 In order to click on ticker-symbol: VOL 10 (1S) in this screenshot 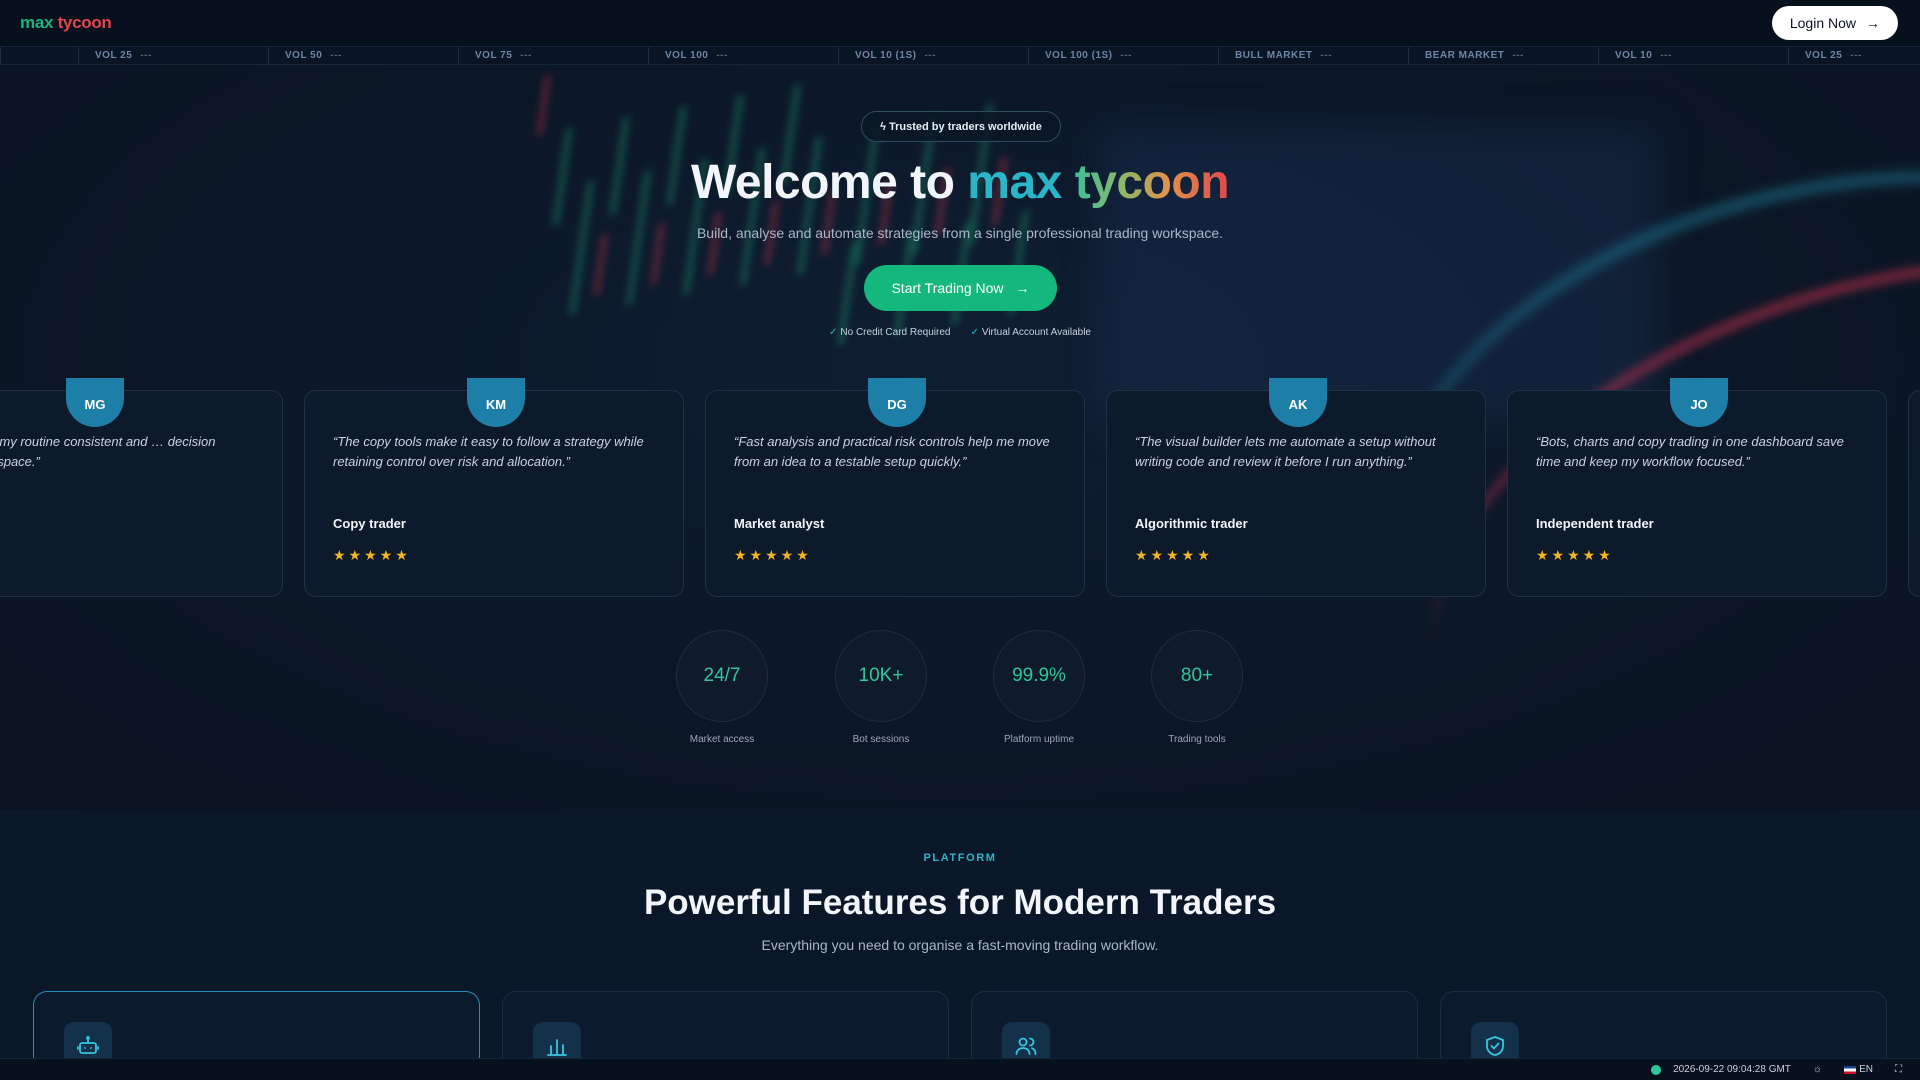, I will do `click(886, 55)`.